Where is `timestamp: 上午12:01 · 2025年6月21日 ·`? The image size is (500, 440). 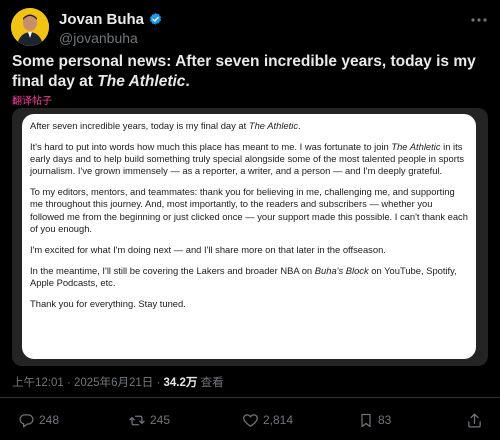
timestamp: 上午12:01 · 2025年6月21日 · is located at coordinates (88, 383).